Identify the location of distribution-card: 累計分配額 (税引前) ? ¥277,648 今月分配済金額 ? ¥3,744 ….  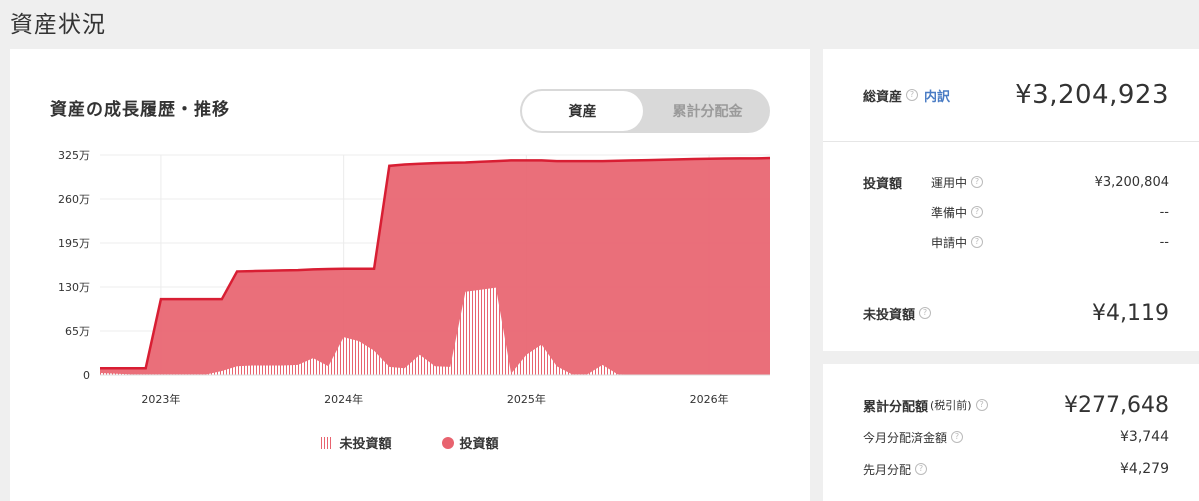
(1011, 432).